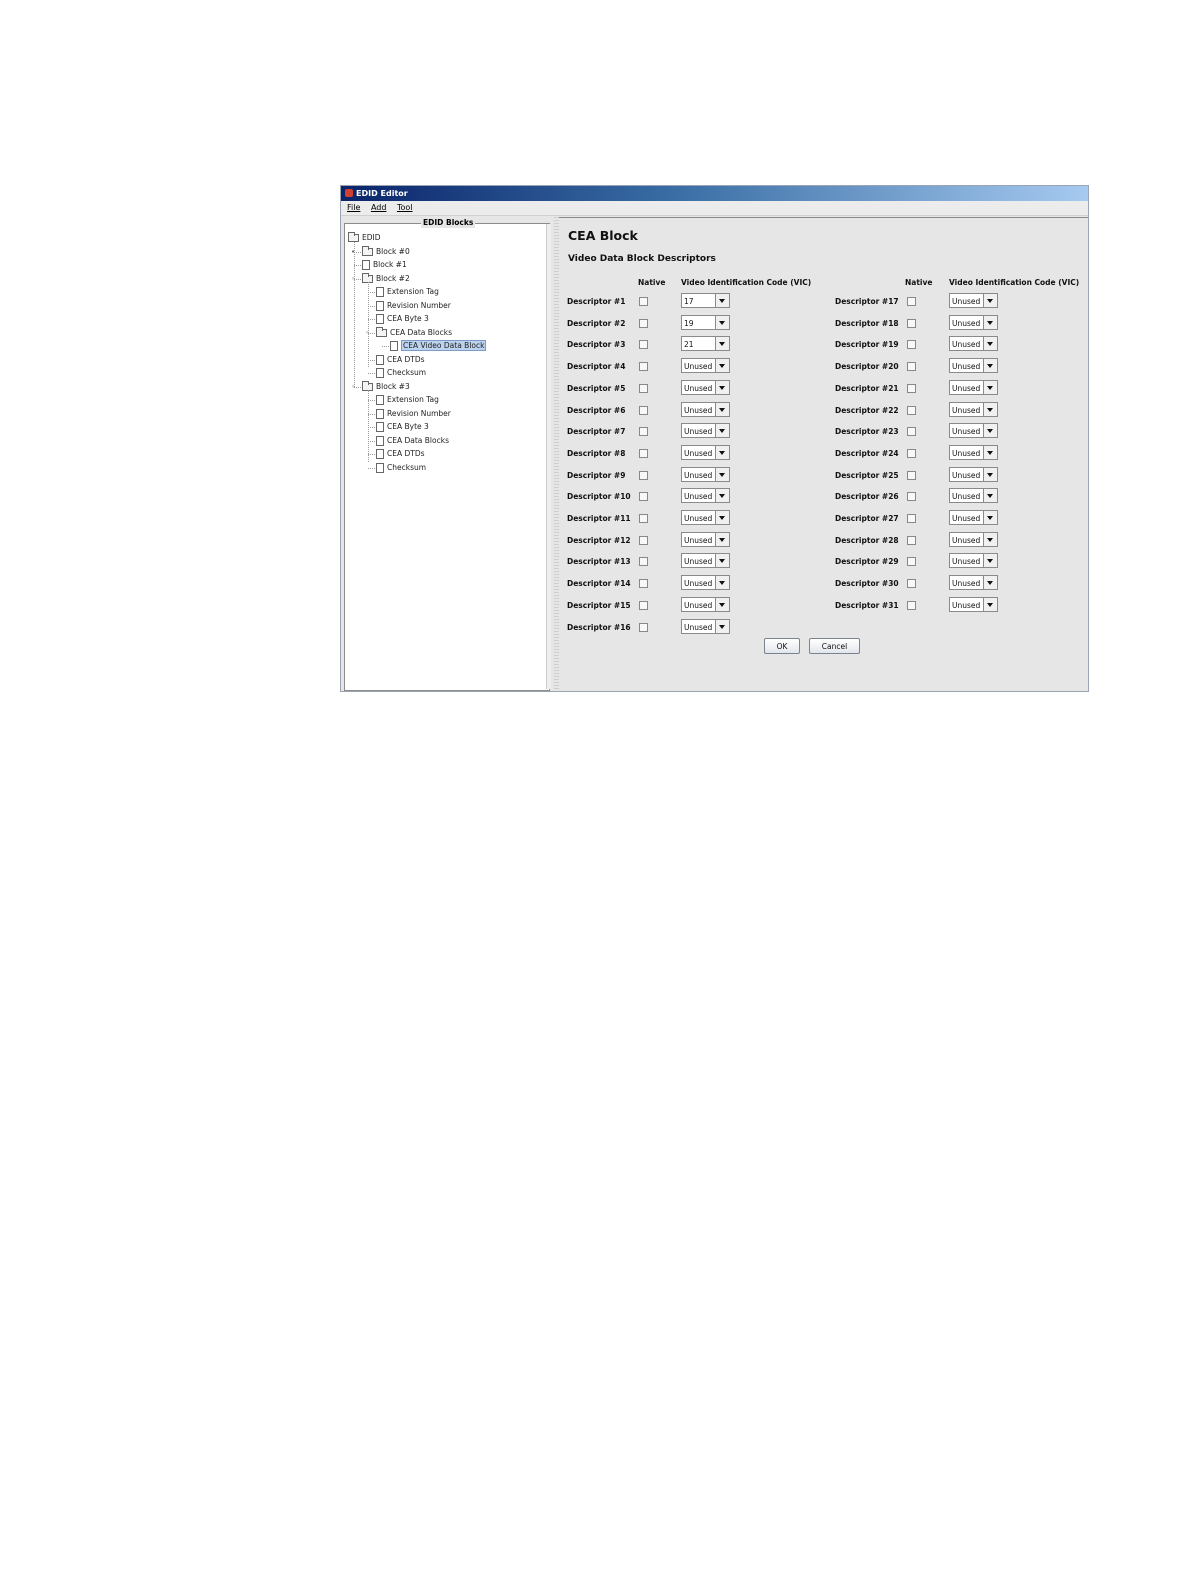 The width and height of the screenshot is (1190, 1584). I want to click on tree-node: Block #2, so click(386, 278).